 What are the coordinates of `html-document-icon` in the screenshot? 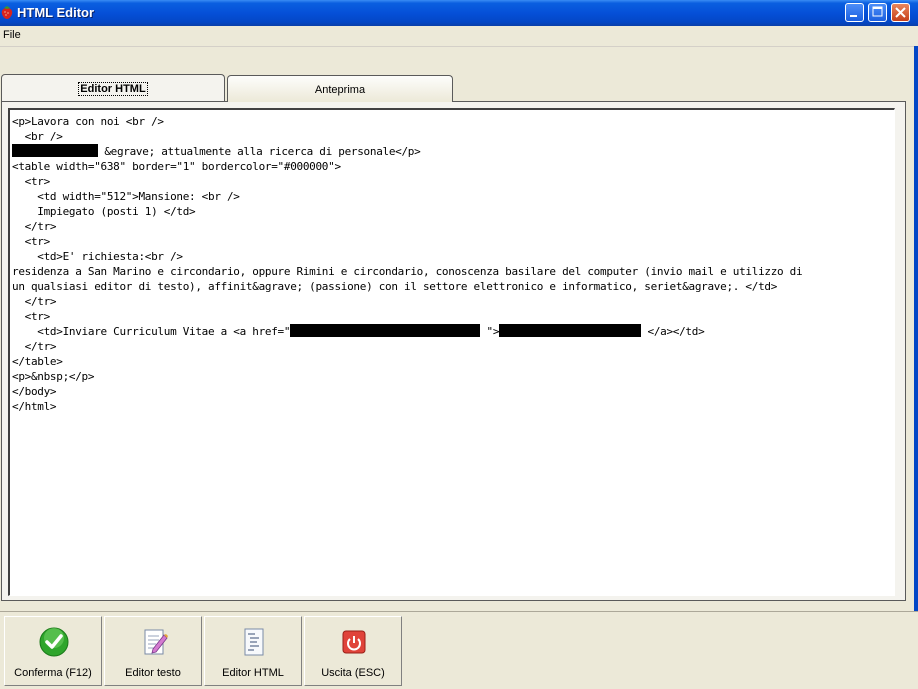 It's located at (254, 642).